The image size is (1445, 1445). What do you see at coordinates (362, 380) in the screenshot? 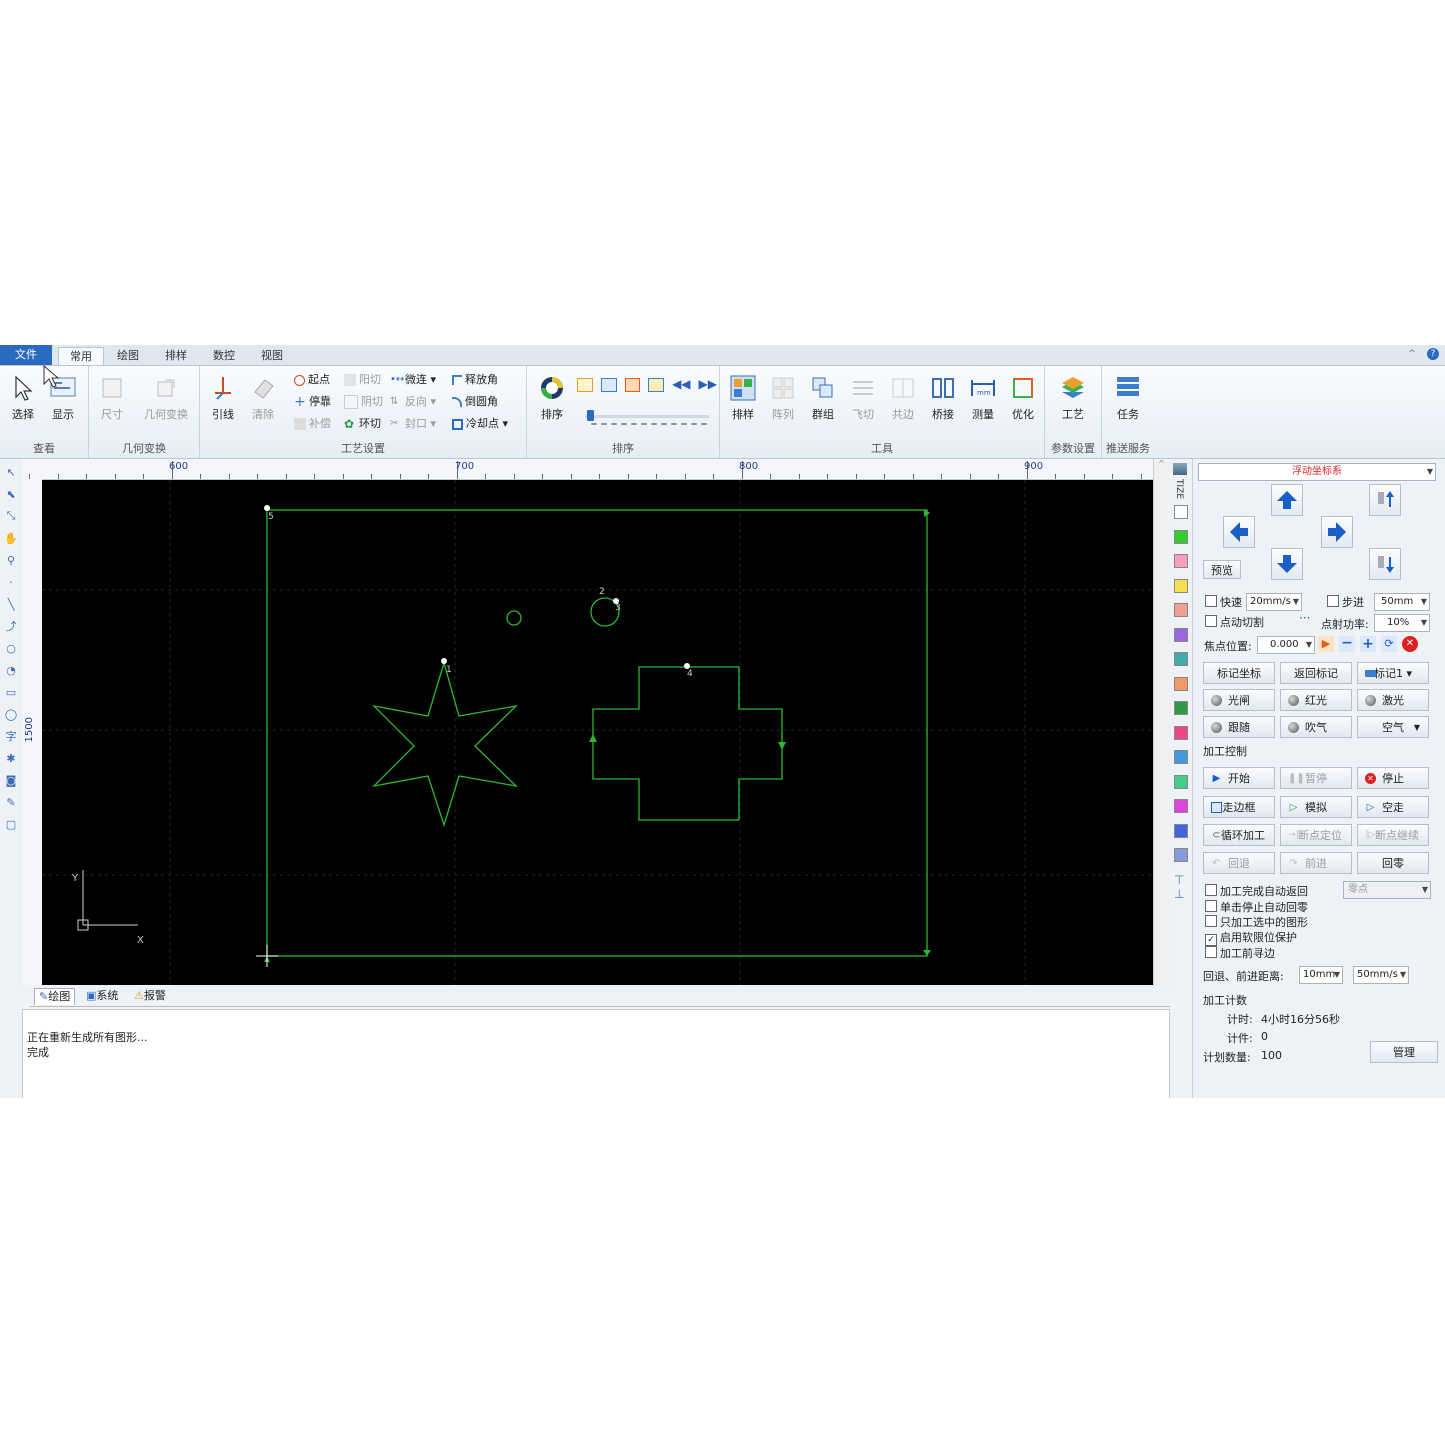
I see `positive-cut-button: 阳切` at bounding box center [362, 380].